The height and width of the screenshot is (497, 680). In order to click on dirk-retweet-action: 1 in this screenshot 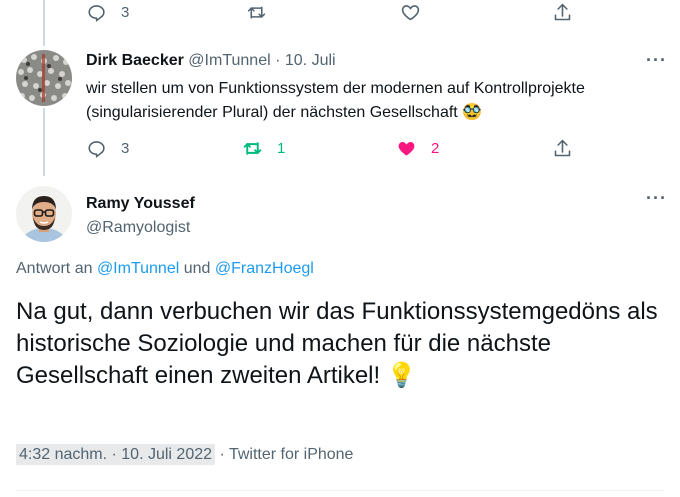, I will do `click(263, 148)`.